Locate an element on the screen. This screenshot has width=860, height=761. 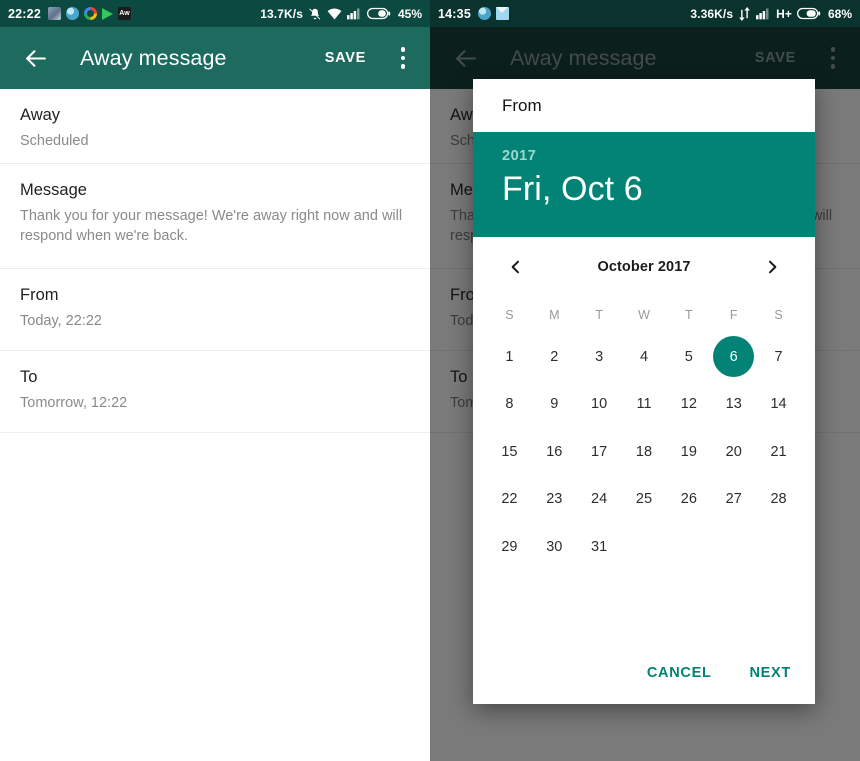
calendar-day-label: 24 is located at coordinates (599, 499).